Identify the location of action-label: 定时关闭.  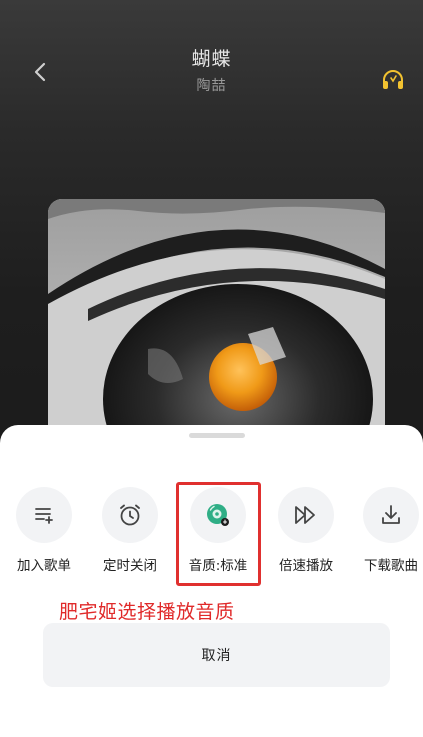
(130, 566).